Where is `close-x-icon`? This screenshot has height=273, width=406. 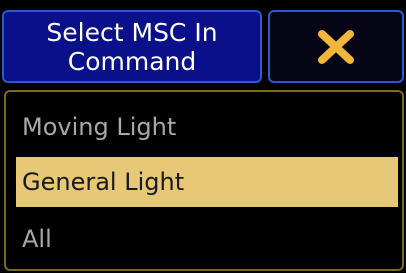 close-x-icon is located at coordinates (336, 46).